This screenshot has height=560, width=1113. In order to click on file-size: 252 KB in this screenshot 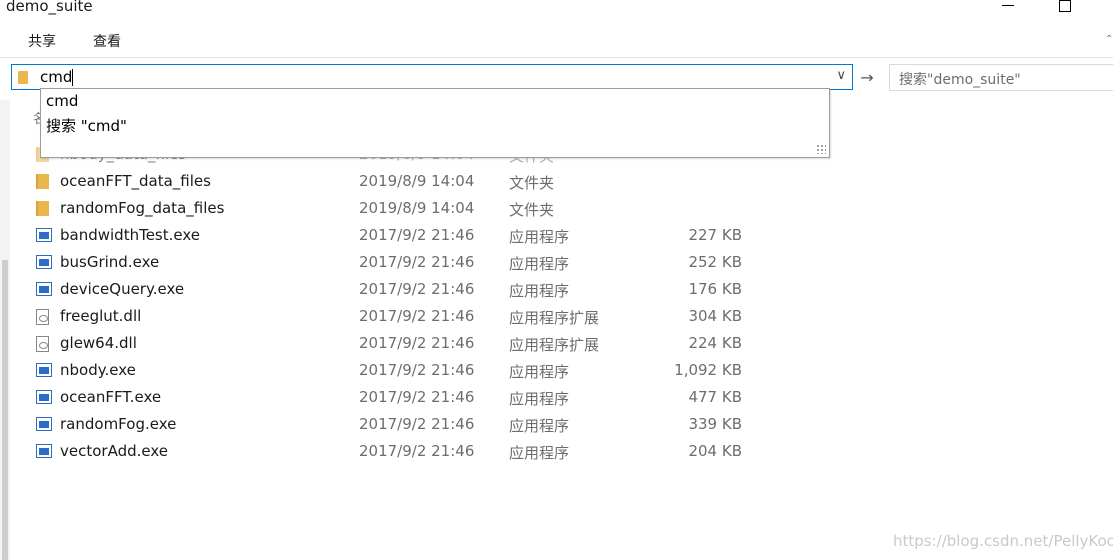, I will do `click(715, 262)`.